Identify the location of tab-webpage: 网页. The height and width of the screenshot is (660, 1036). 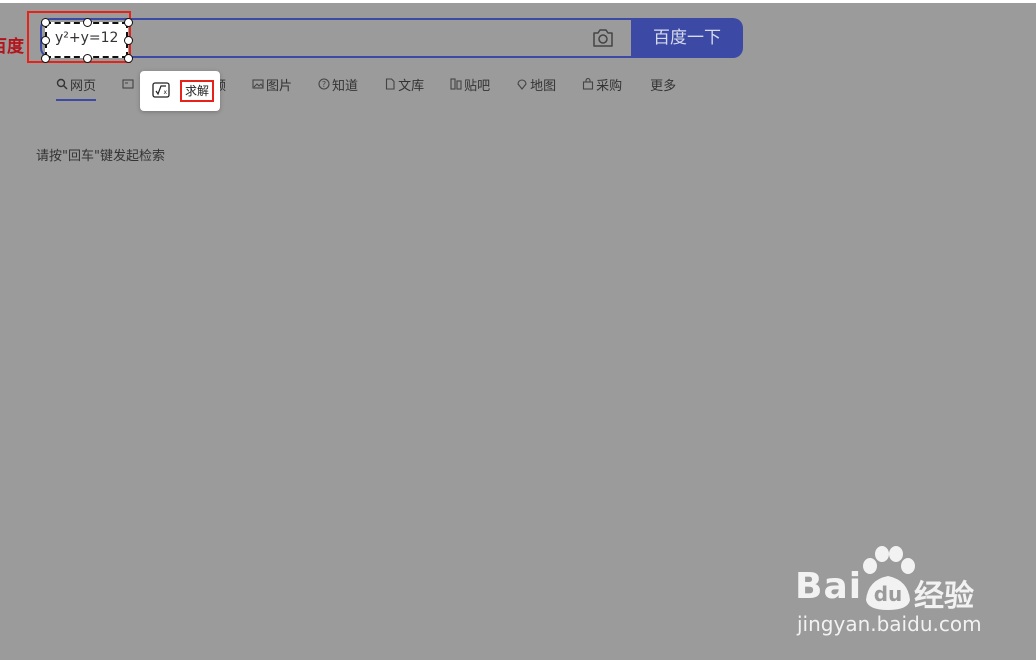
(76, 88).